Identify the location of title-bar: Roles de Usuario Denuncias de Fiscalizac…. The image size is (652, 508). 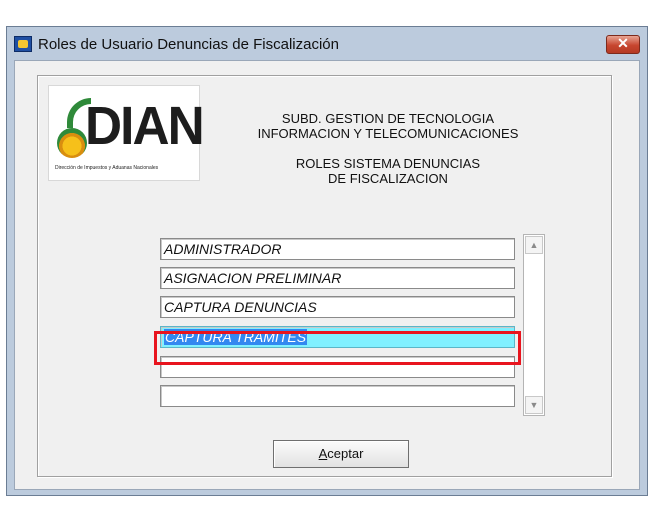
(327, 43).